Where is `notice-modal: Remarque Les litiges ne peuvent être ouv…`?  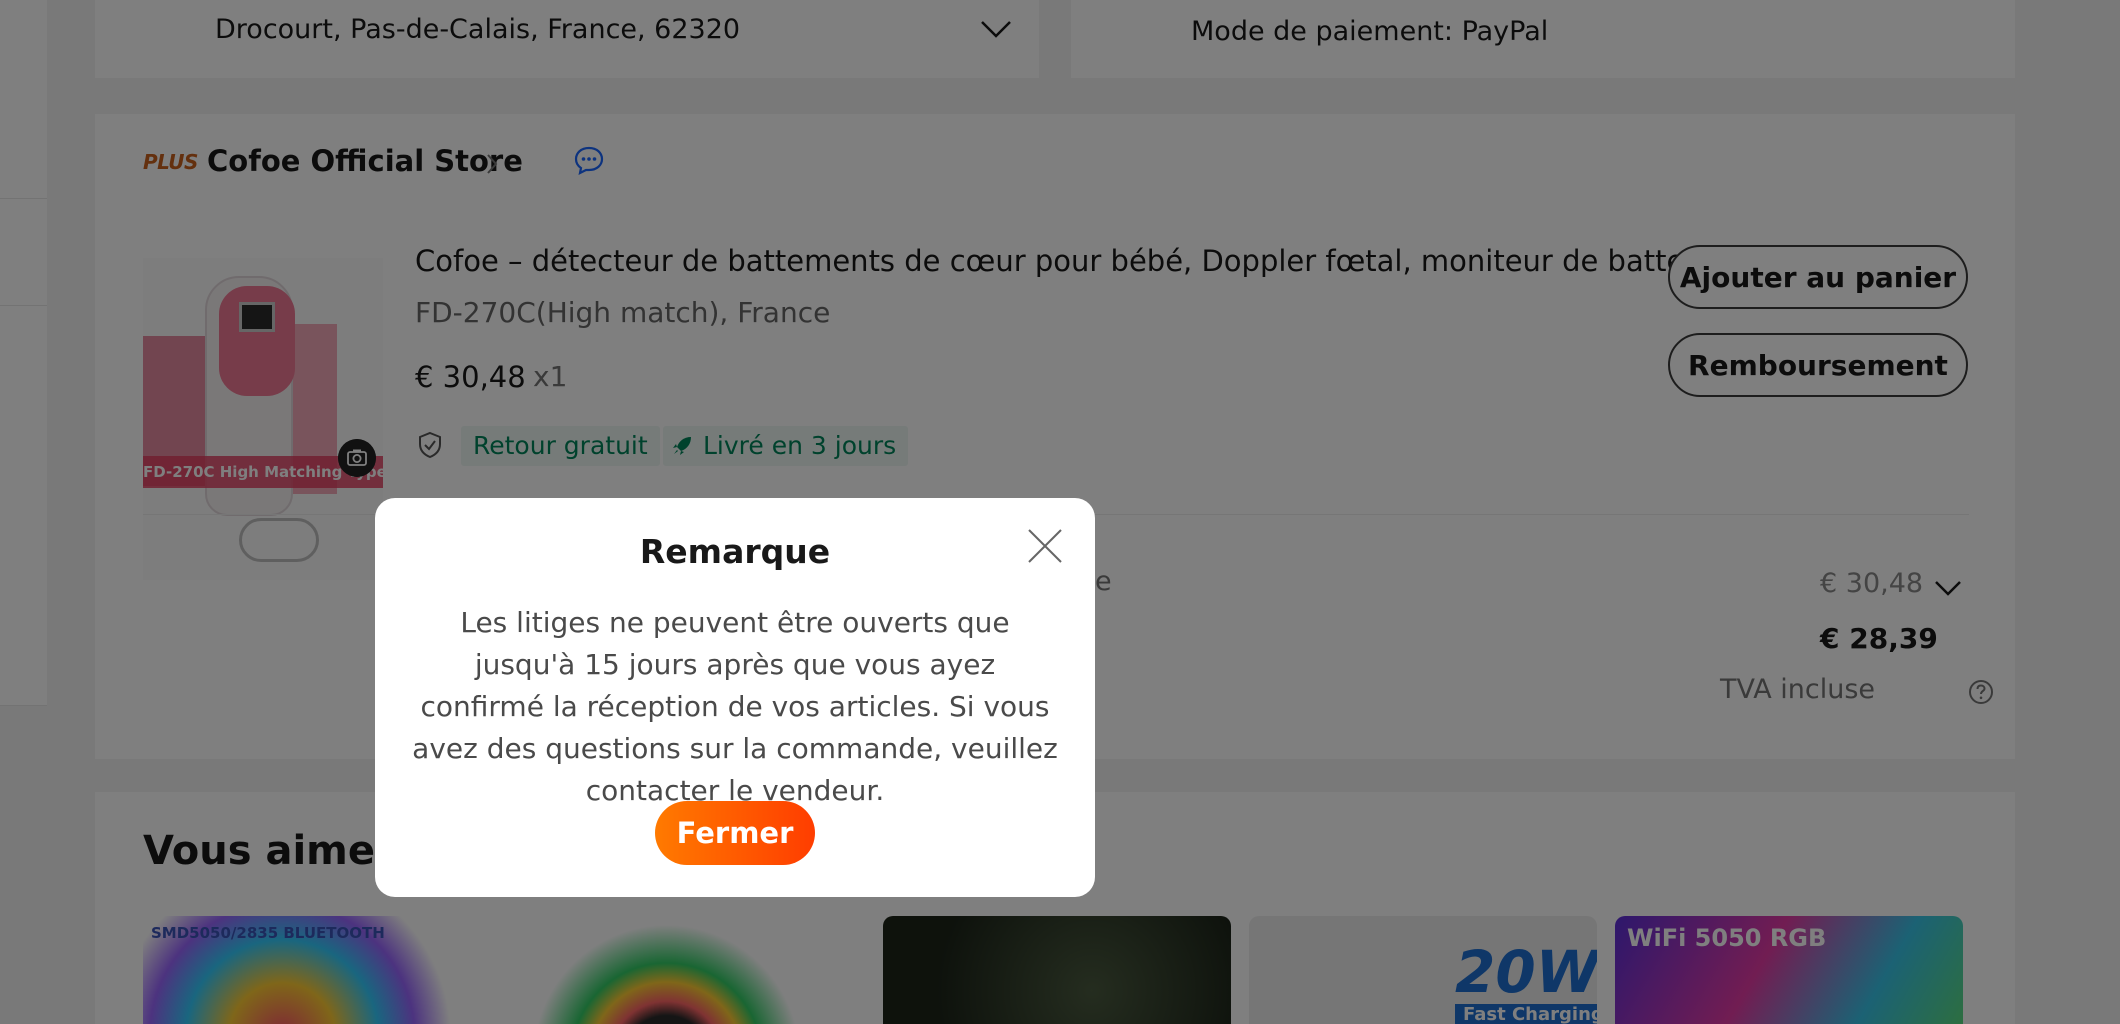 notice-modal: Remarque Les litiges ne peuvent être ouv… is located at coordinates (735, 697).